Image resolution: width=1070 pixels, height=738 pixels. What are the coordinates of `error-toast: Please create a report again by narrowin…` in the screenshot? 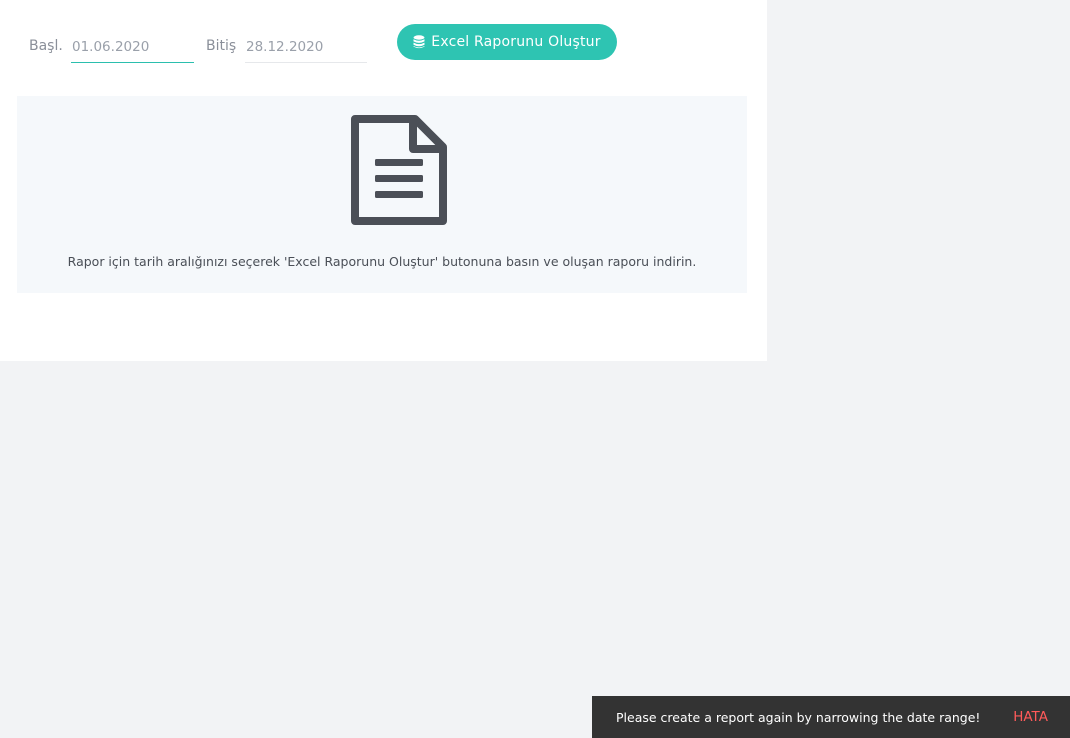 It's located at (831, 717).